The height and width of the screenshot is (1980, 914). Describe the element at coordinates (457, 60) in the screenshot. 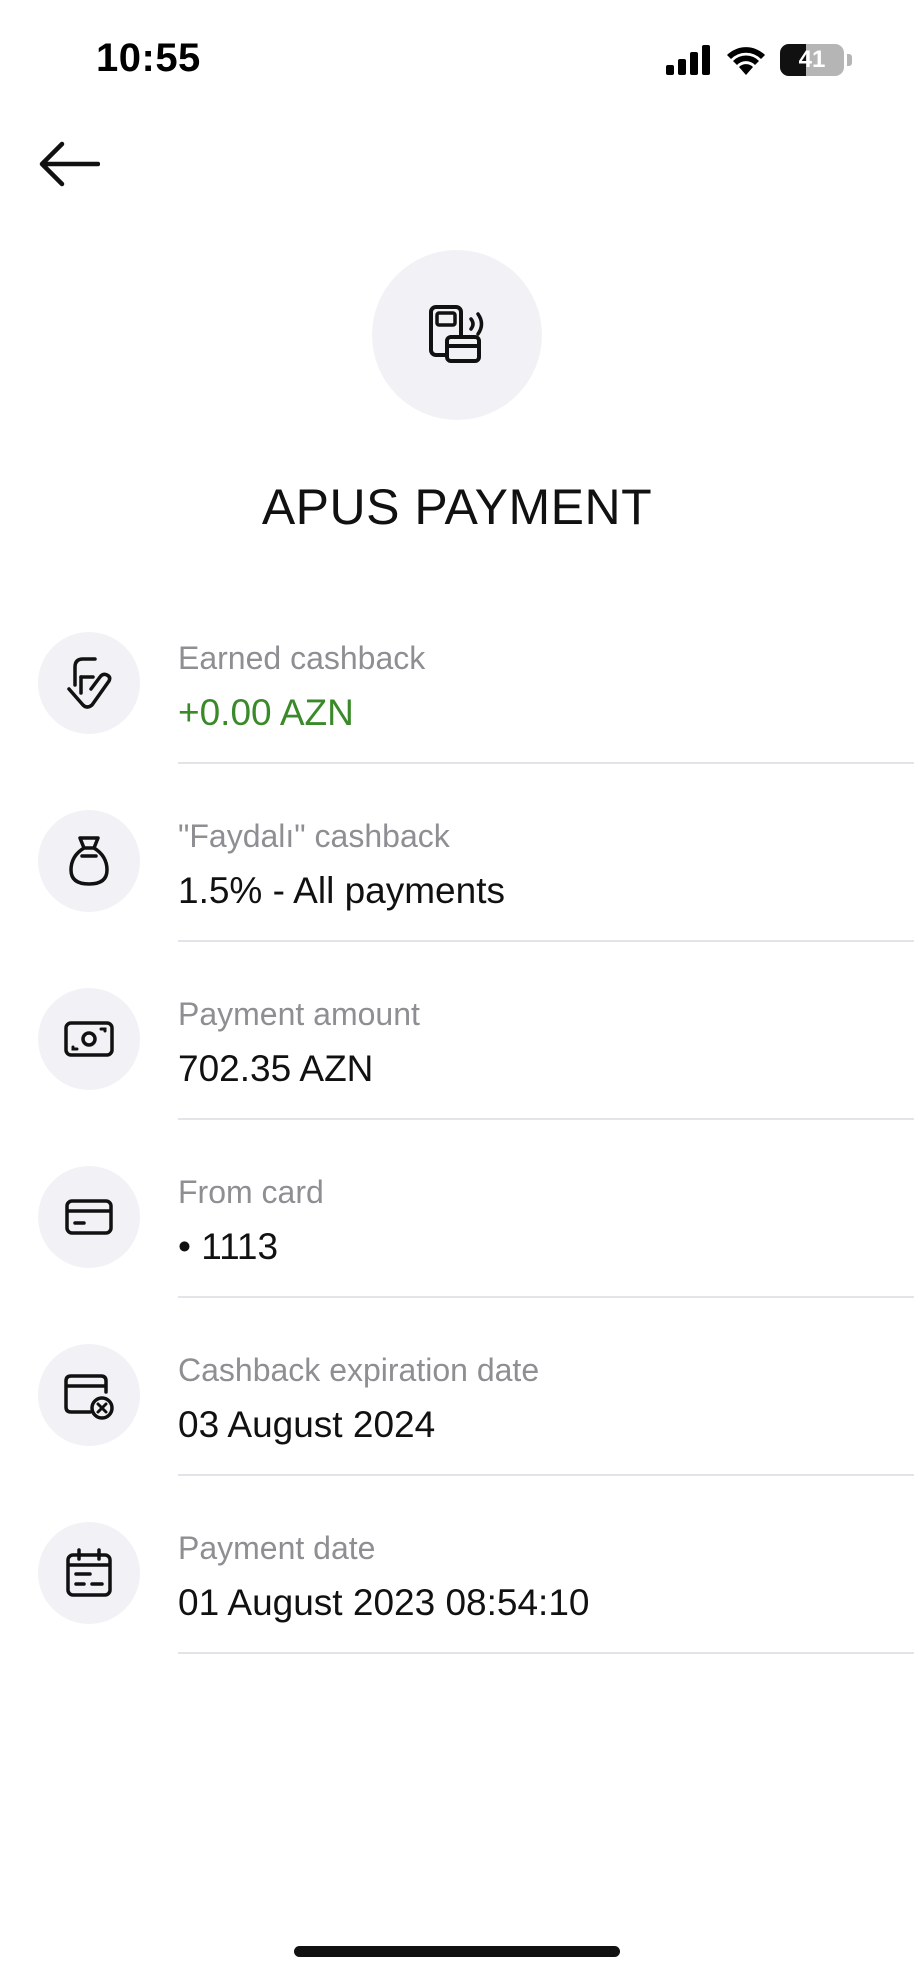

I see `status-bar: 10:55 41` at that location.